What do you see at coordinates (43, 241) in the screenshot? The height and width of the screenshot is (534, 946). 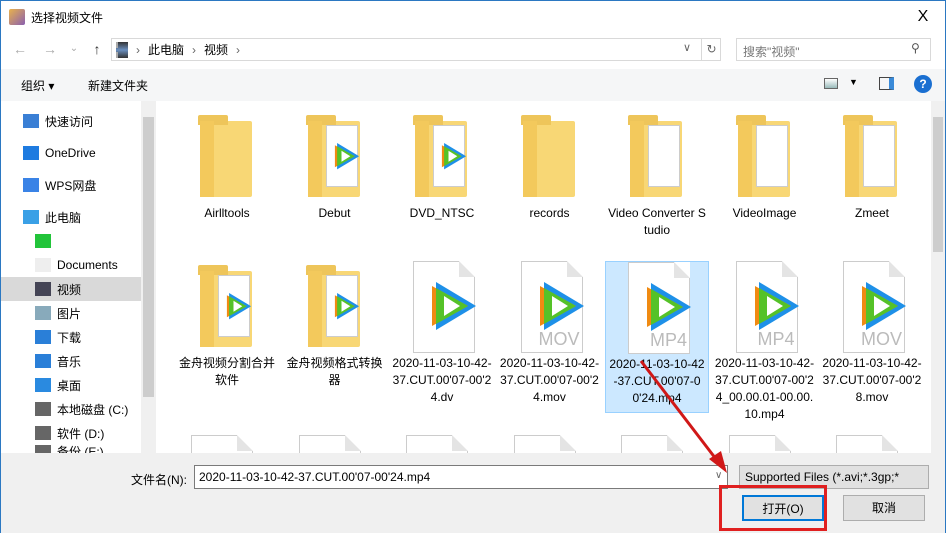 I see `iqiyi-icon` at bounding box center [43, 241].